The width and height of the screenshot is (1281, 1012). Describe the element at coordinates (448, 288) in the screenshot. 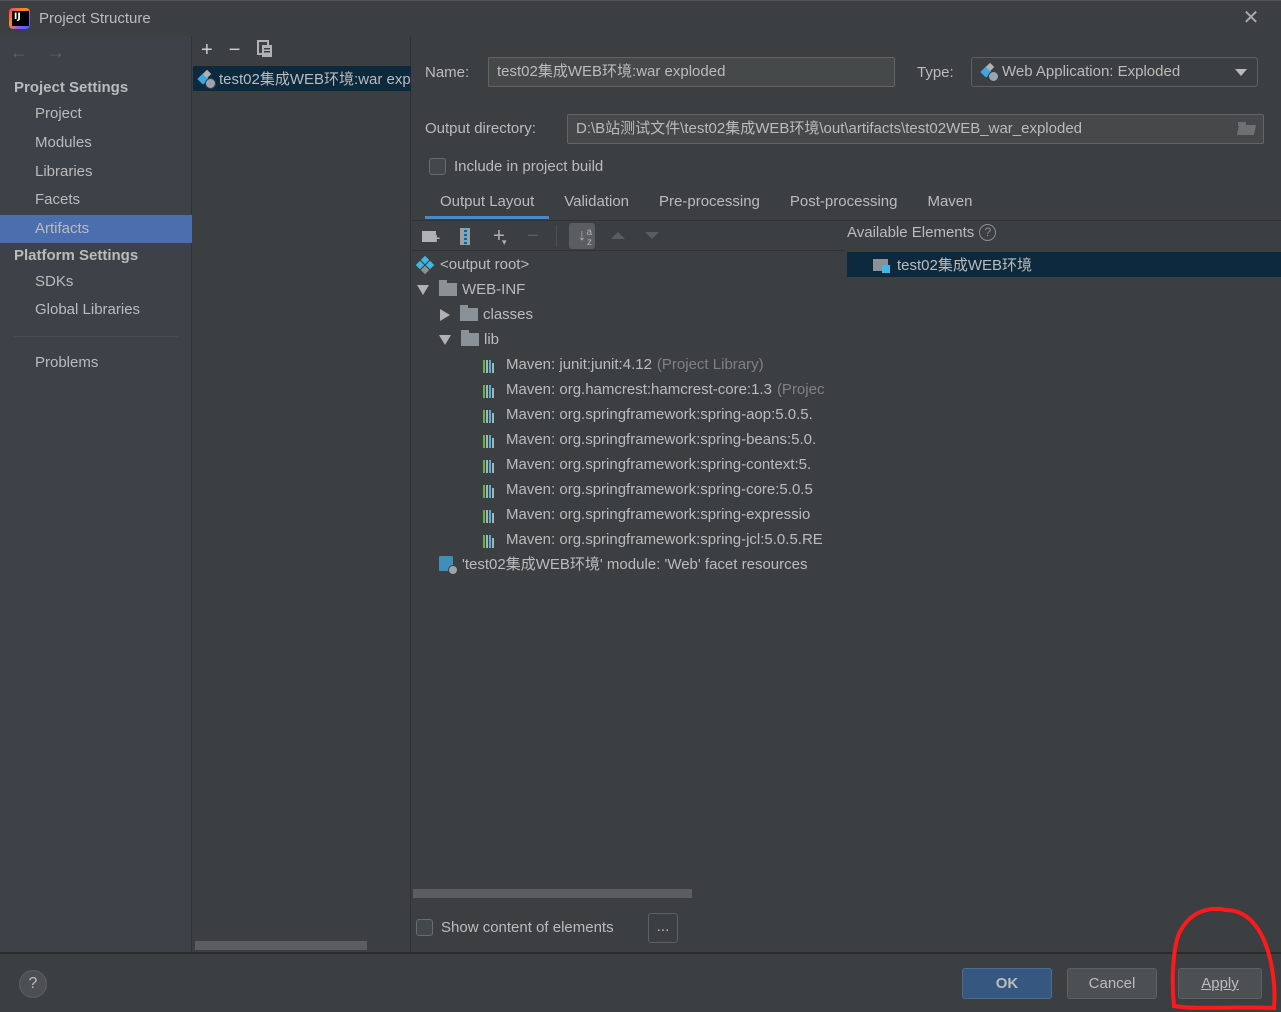

I see `folder-icon` at that location.